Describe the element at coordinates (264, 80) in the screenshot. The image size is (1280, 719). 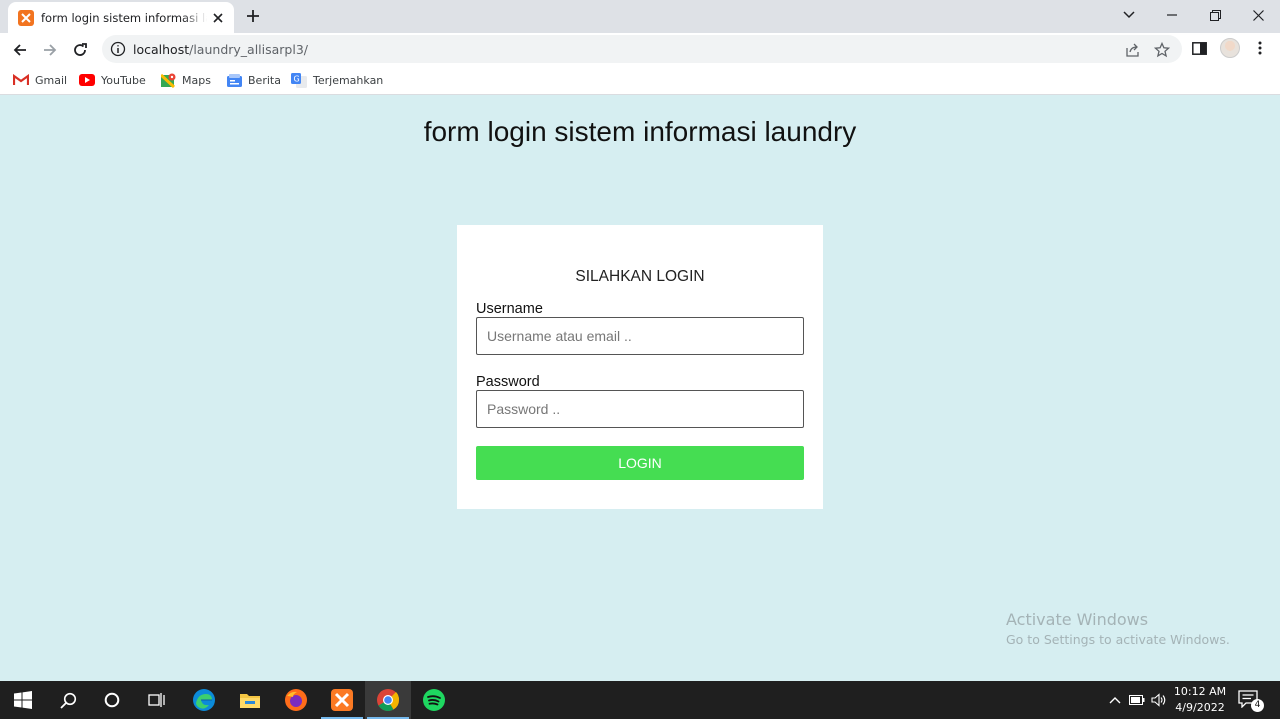
I see `bookmark-label: Berita` at that location.